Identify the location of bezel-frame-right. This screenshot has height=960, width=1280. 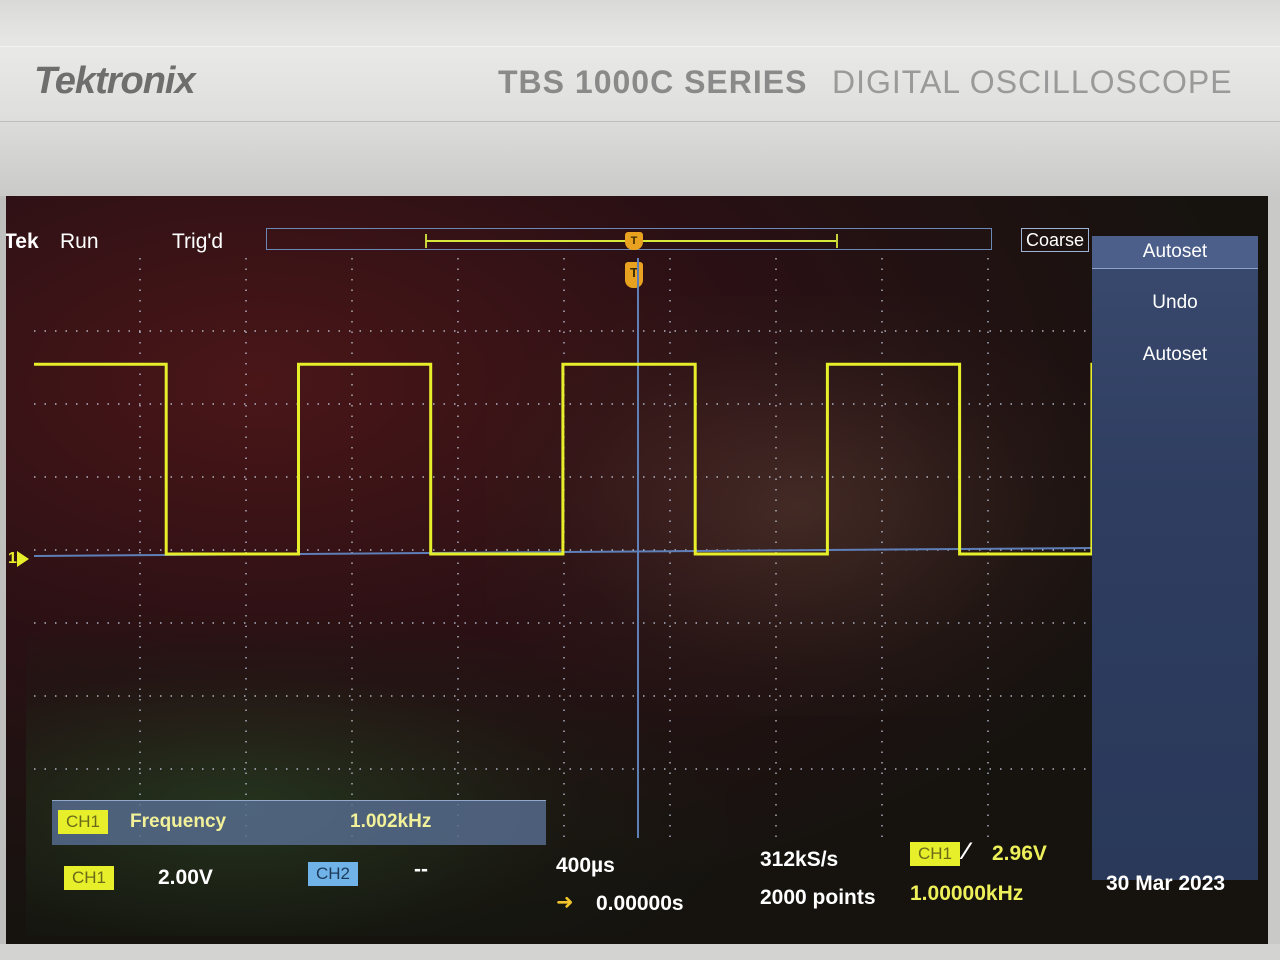
(1274, 578).